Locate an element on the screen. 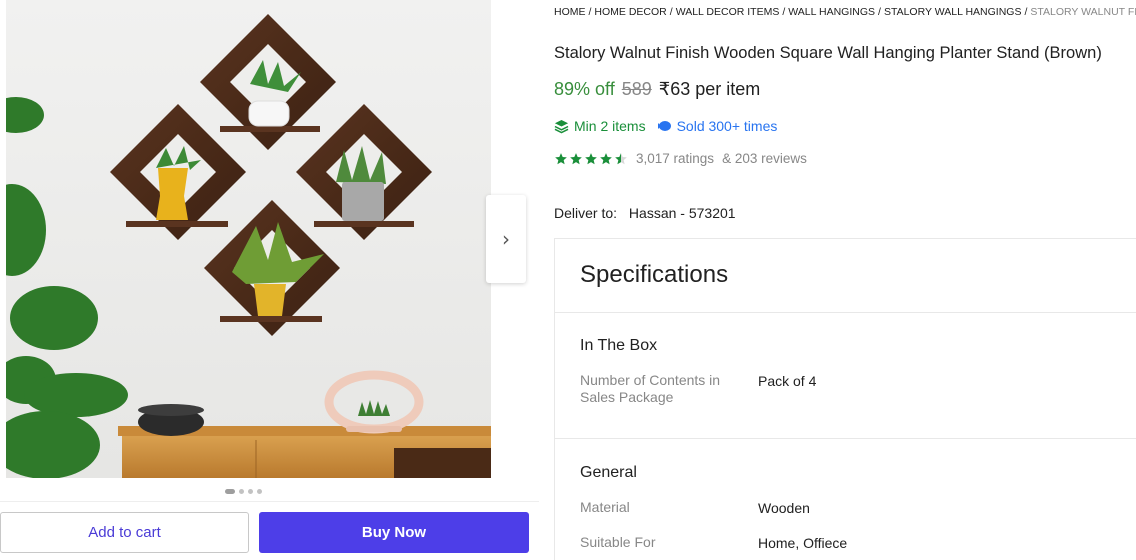 This screenshot has width=1136, height=560. delivery-location: Deliver to: Hassan - 573201 is located at coordinates (645, 213).